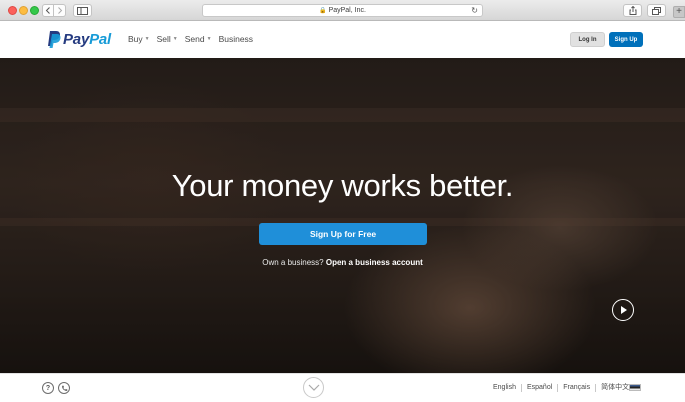 The width and height of the screenshot is (685, 402). I want to click on new-tab-button: +, so click(679, 12).